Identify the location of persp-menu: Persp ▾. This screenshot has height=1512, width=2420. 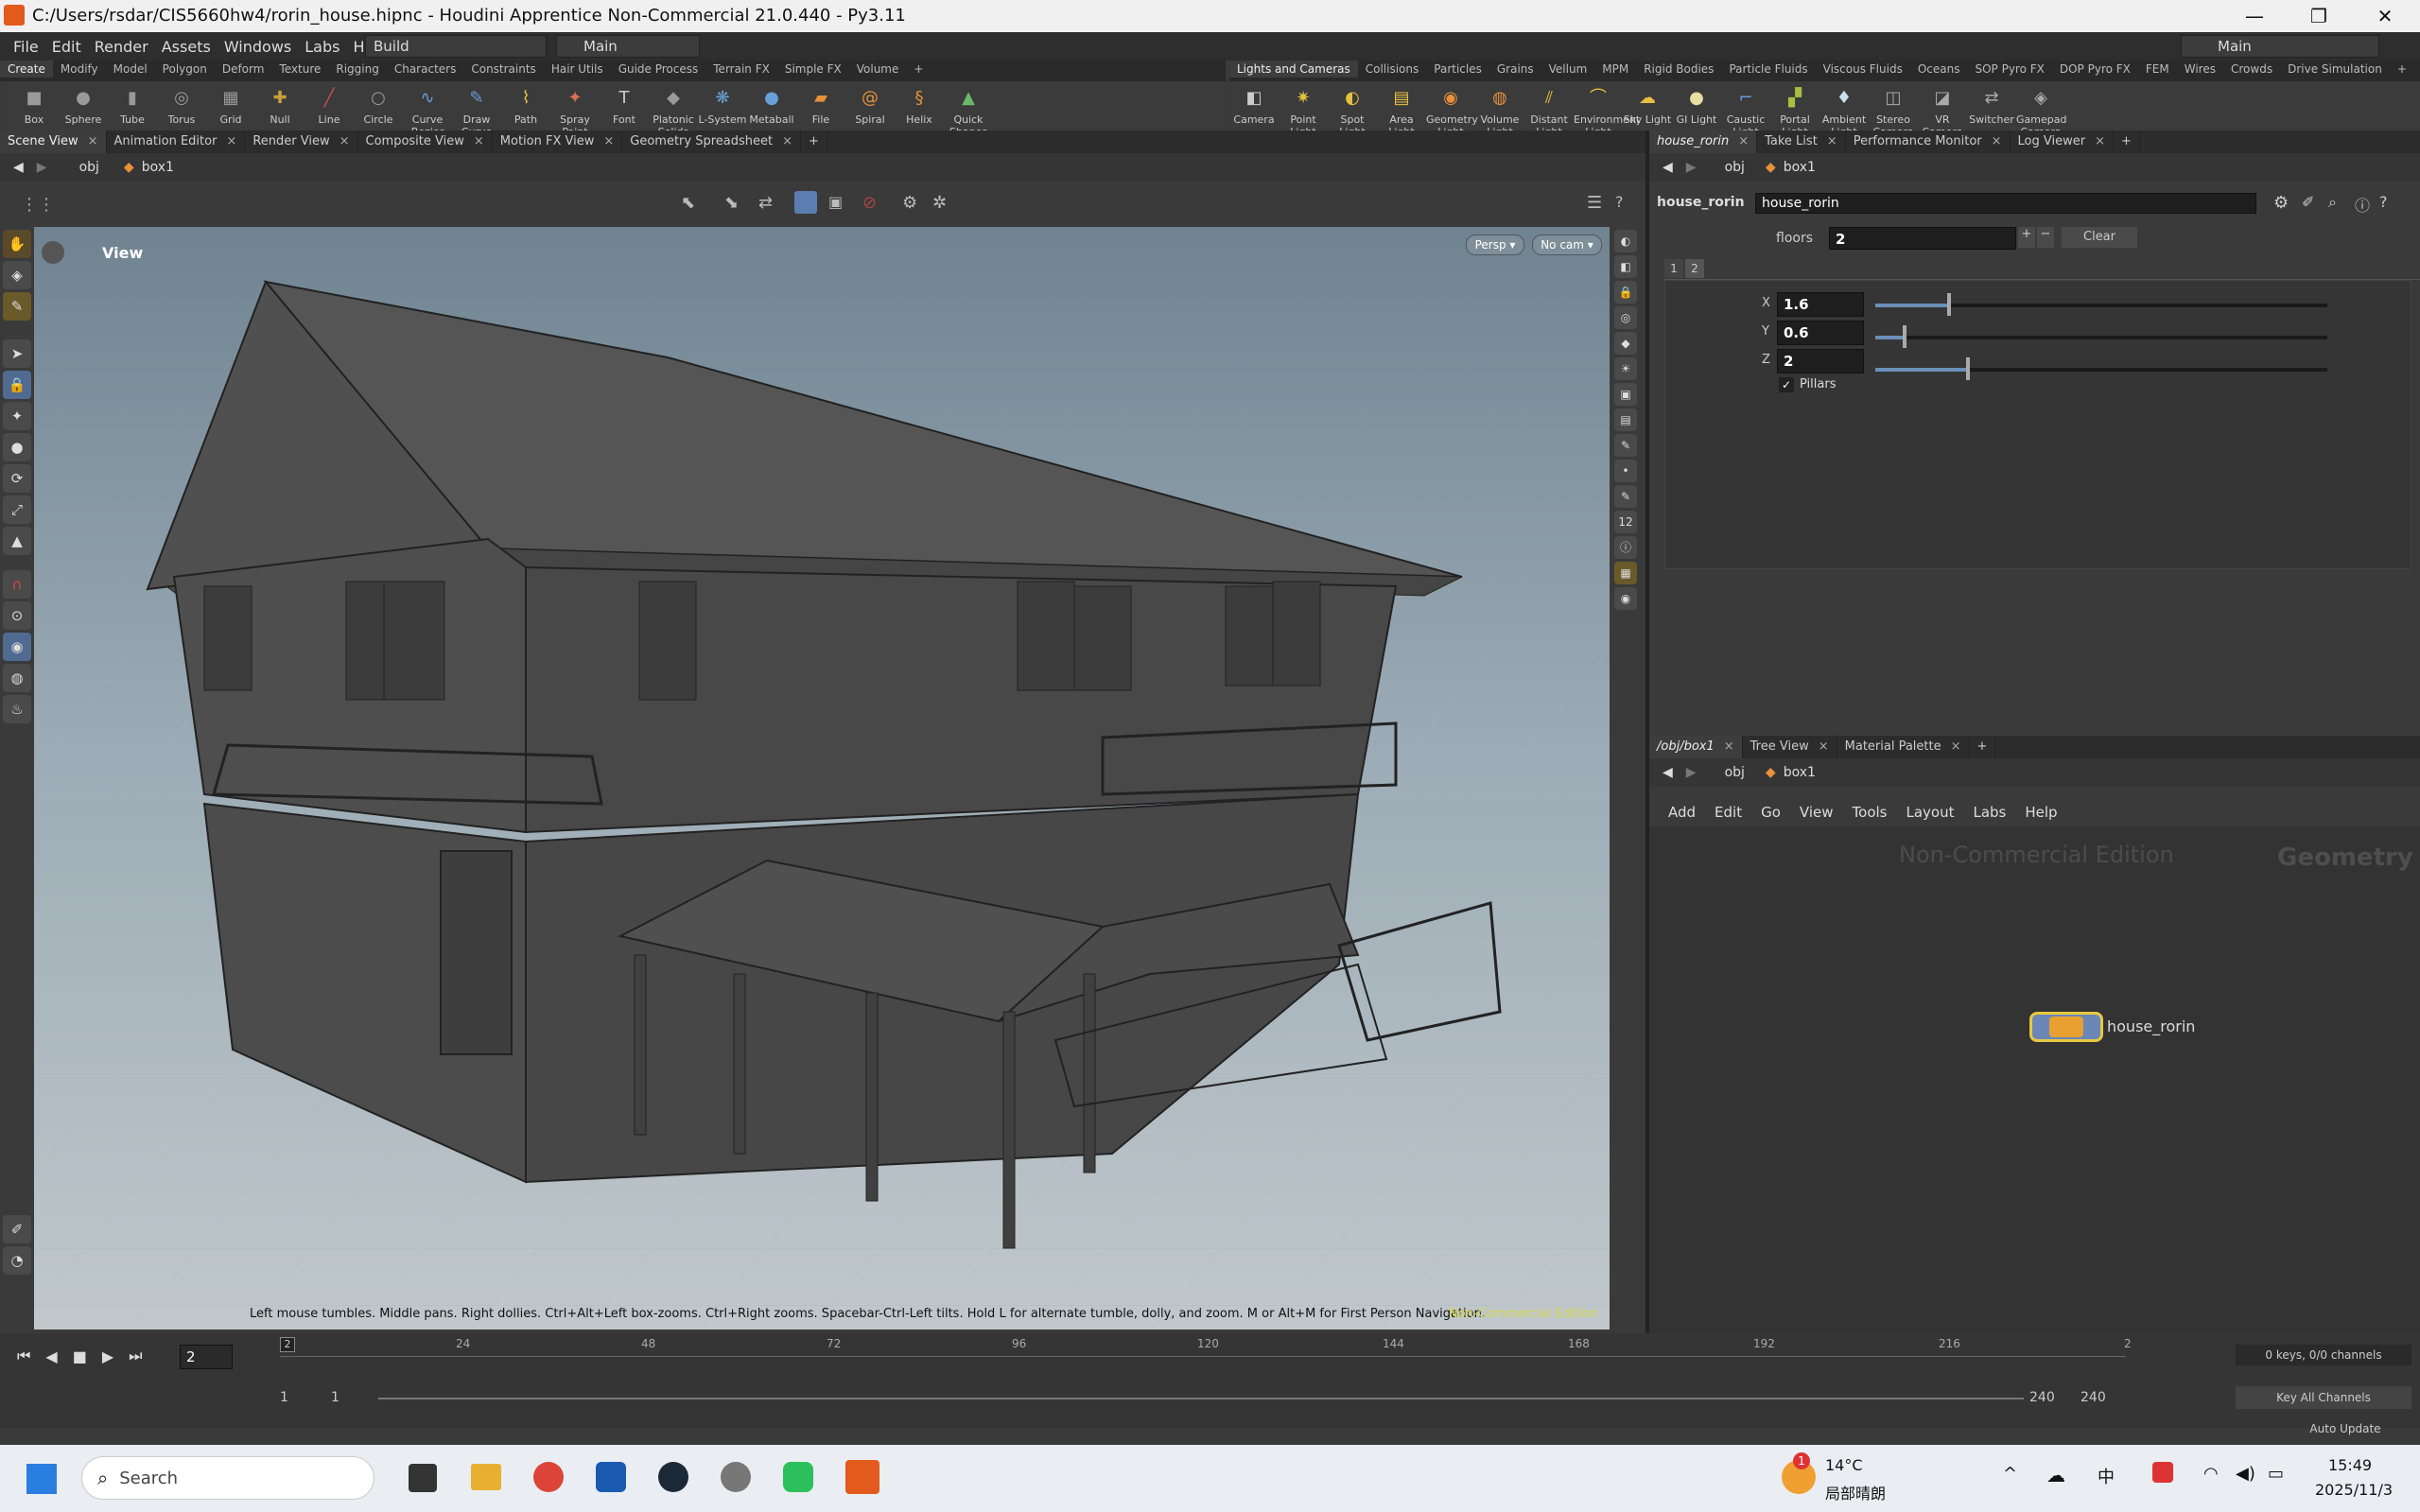
(1495, 245).